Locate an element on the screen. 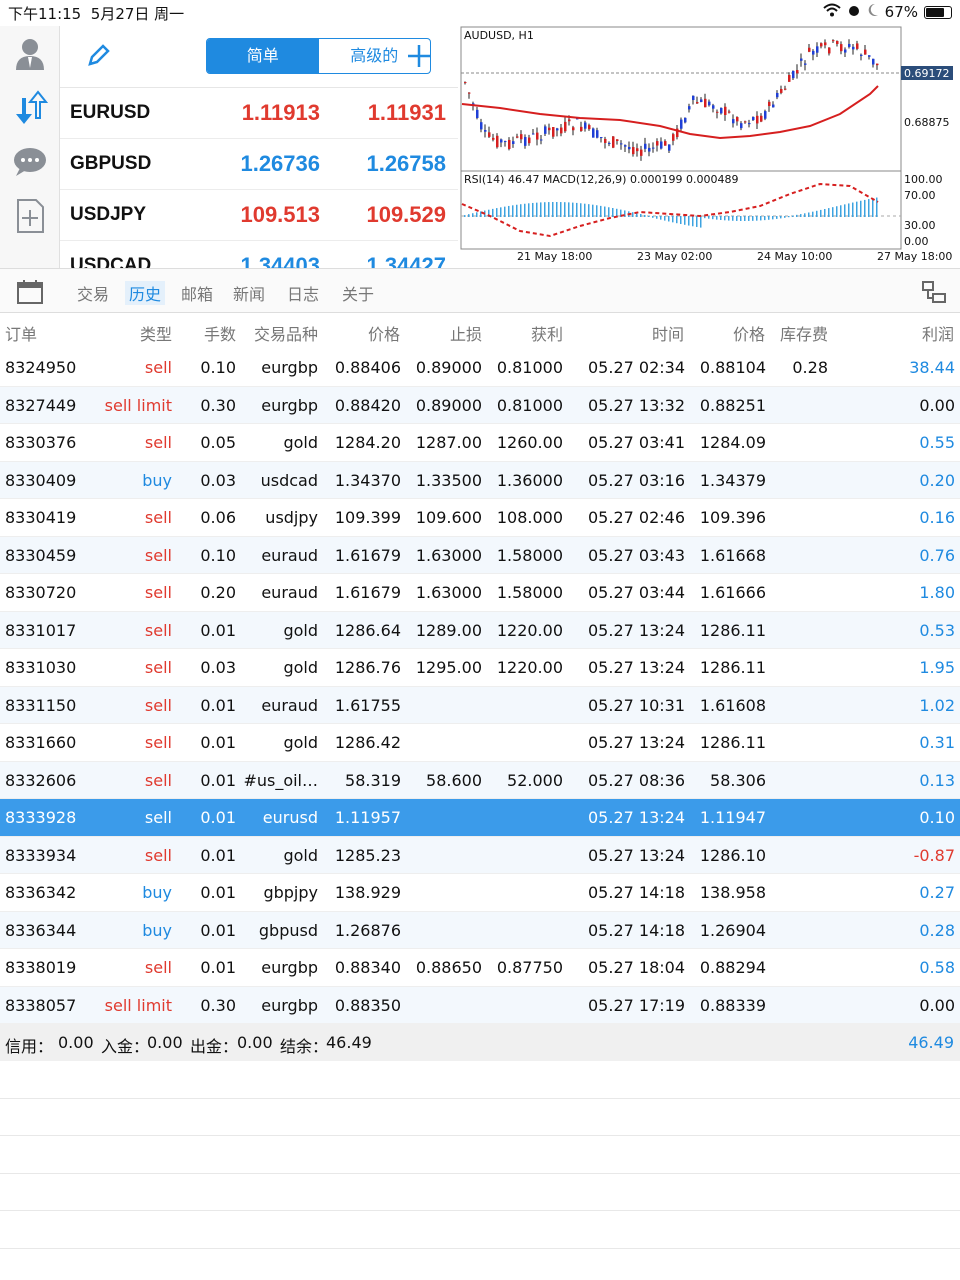 The height and width of the screenshot is (1280, 960). order-profit: 1.80 is located at coordinates (937, 592).